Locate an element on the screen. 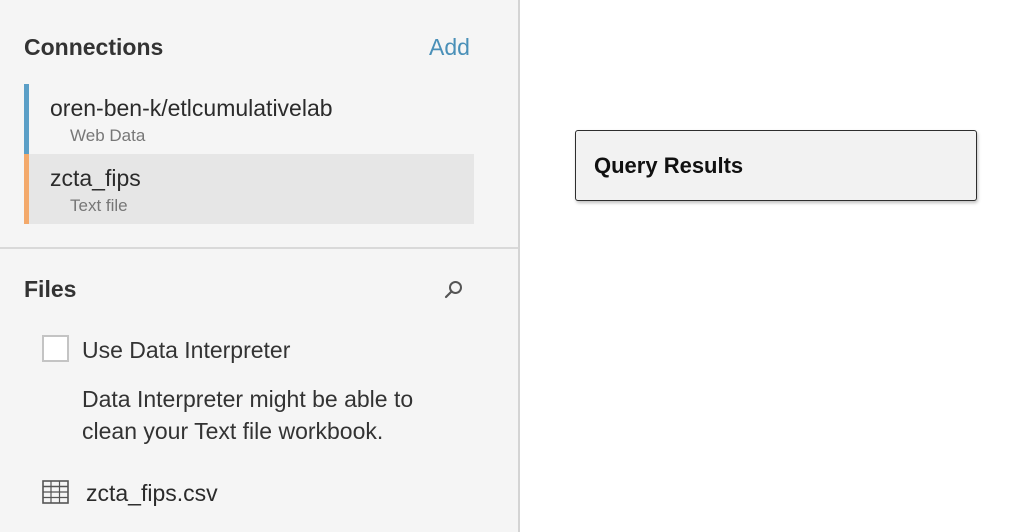  connection-item-etlcumulativelab: oren-ben-k/etlcumulativelab Web Data is located at coordinates (249, 119).